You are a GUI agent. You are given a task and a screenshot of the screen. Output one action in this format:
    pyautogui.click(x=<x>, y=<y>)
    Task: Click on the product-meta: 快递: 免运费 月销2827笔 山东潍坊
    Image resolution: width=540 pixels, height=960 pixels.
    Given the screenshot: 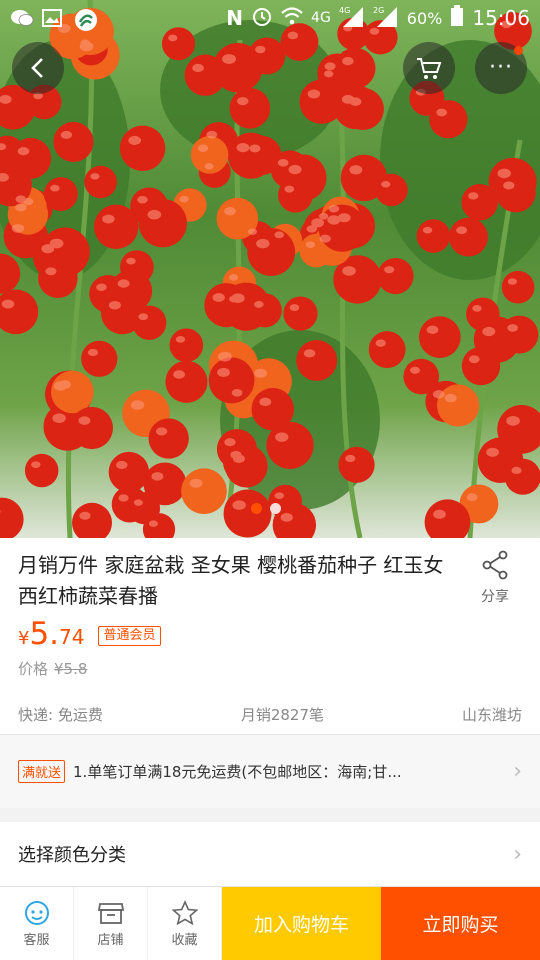 What is the action you would take?
    pyautogui.click(x=270, y=714)
    